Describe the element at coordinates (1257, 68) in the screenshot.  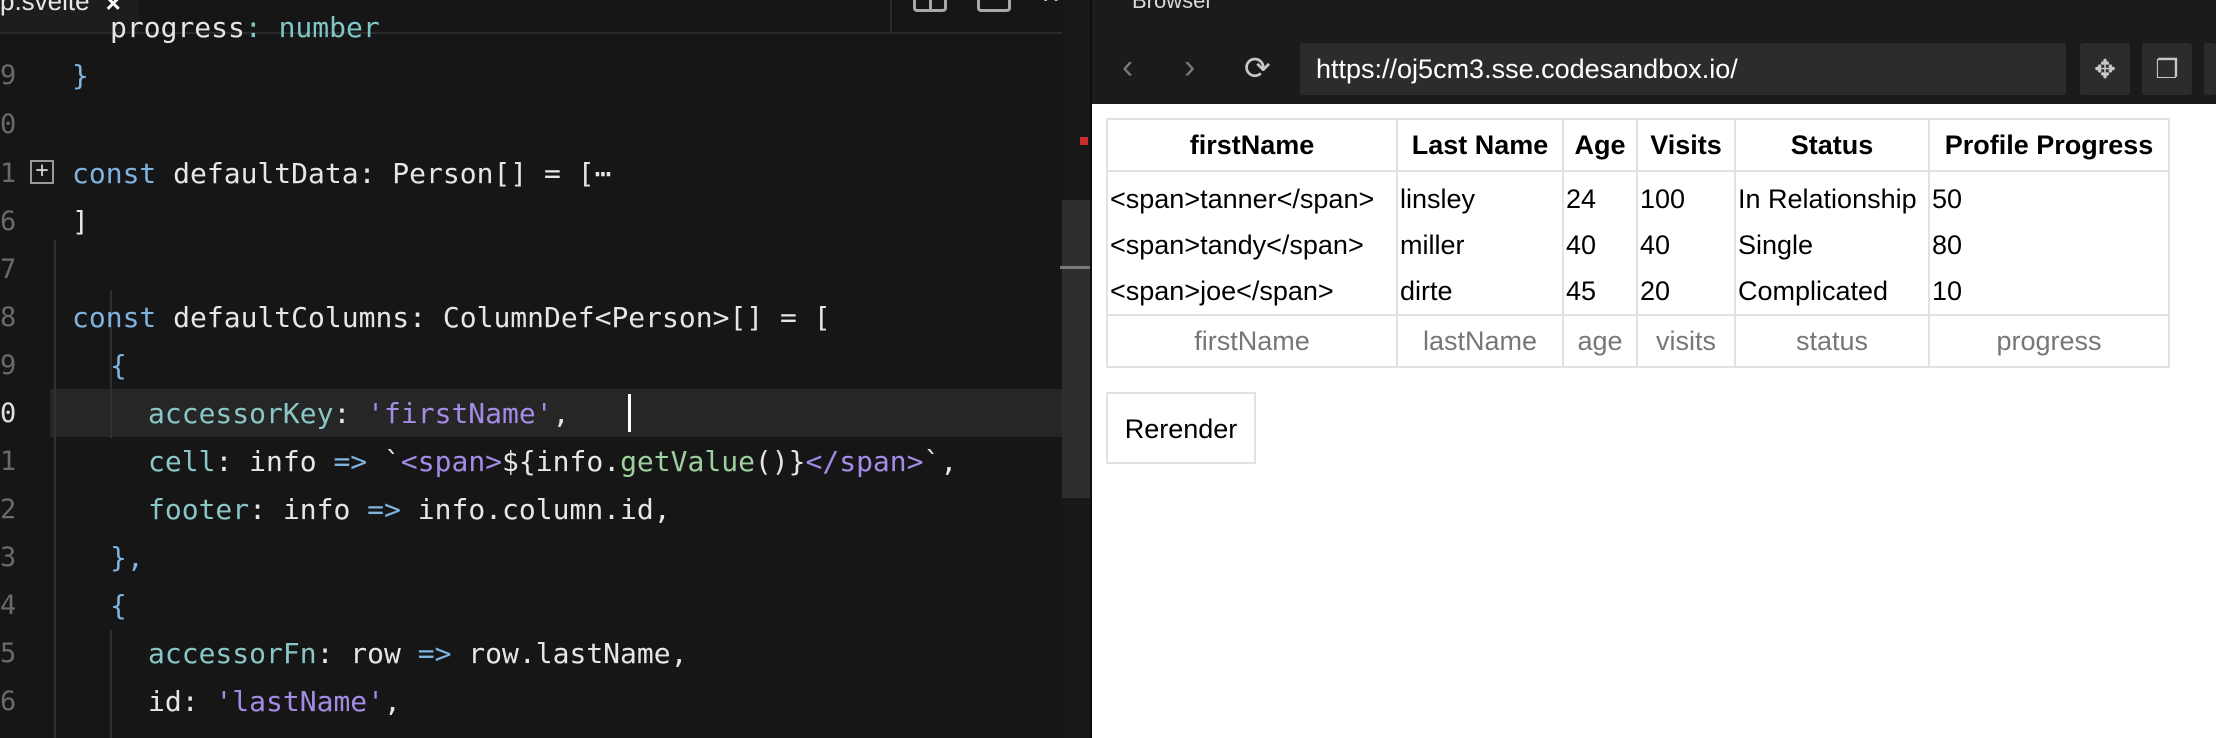
I see `reload-icon: ⟳` at that location.